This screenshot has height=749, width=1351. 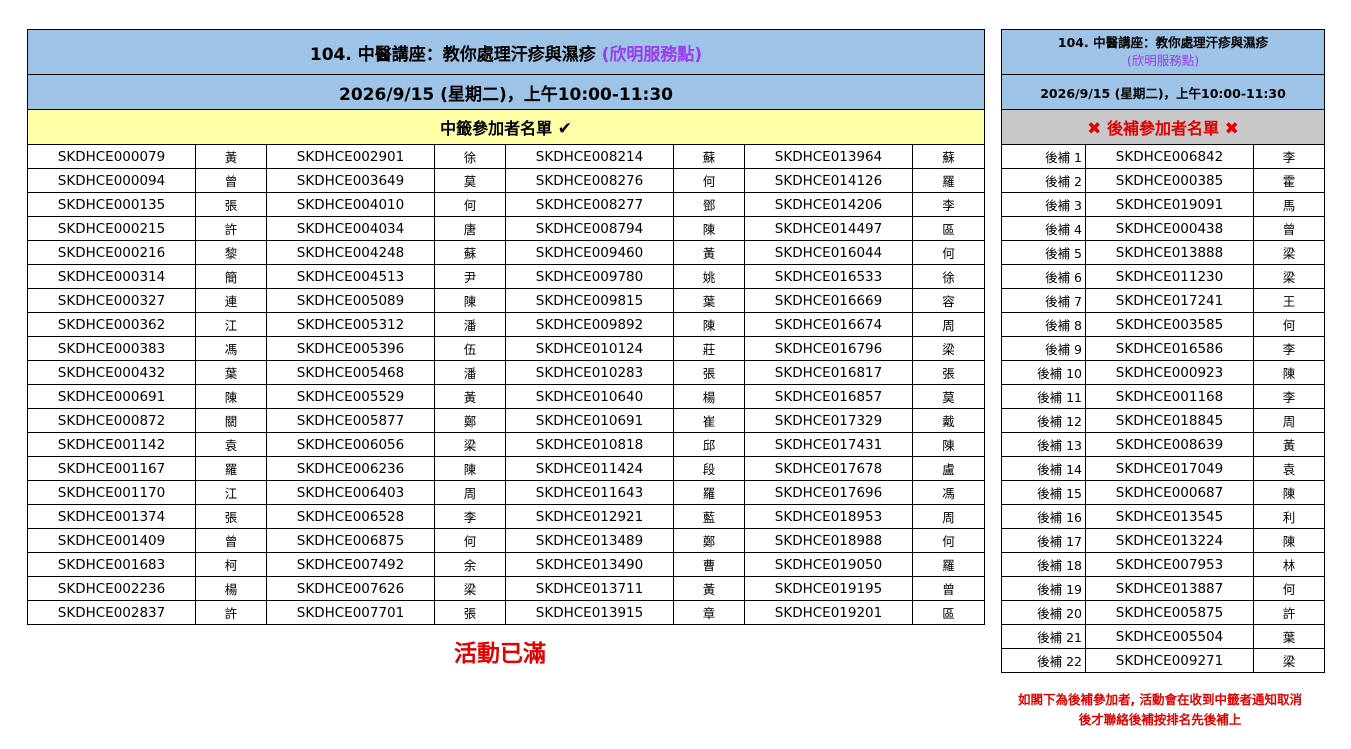 What do you see at coordinates (828, 588) in the screenshot?
I see `participant-code: SKDHCE019195` at bounding box center [828, 588].